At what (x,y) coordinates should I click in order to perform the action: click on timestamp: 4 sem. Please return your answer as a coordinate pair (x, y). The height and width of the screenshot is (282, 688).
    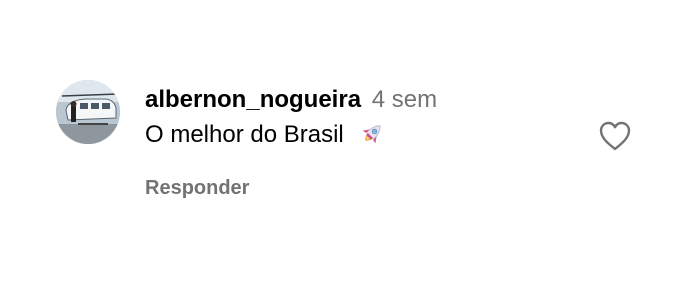
    Looking at the image, I should click on (404, 99).